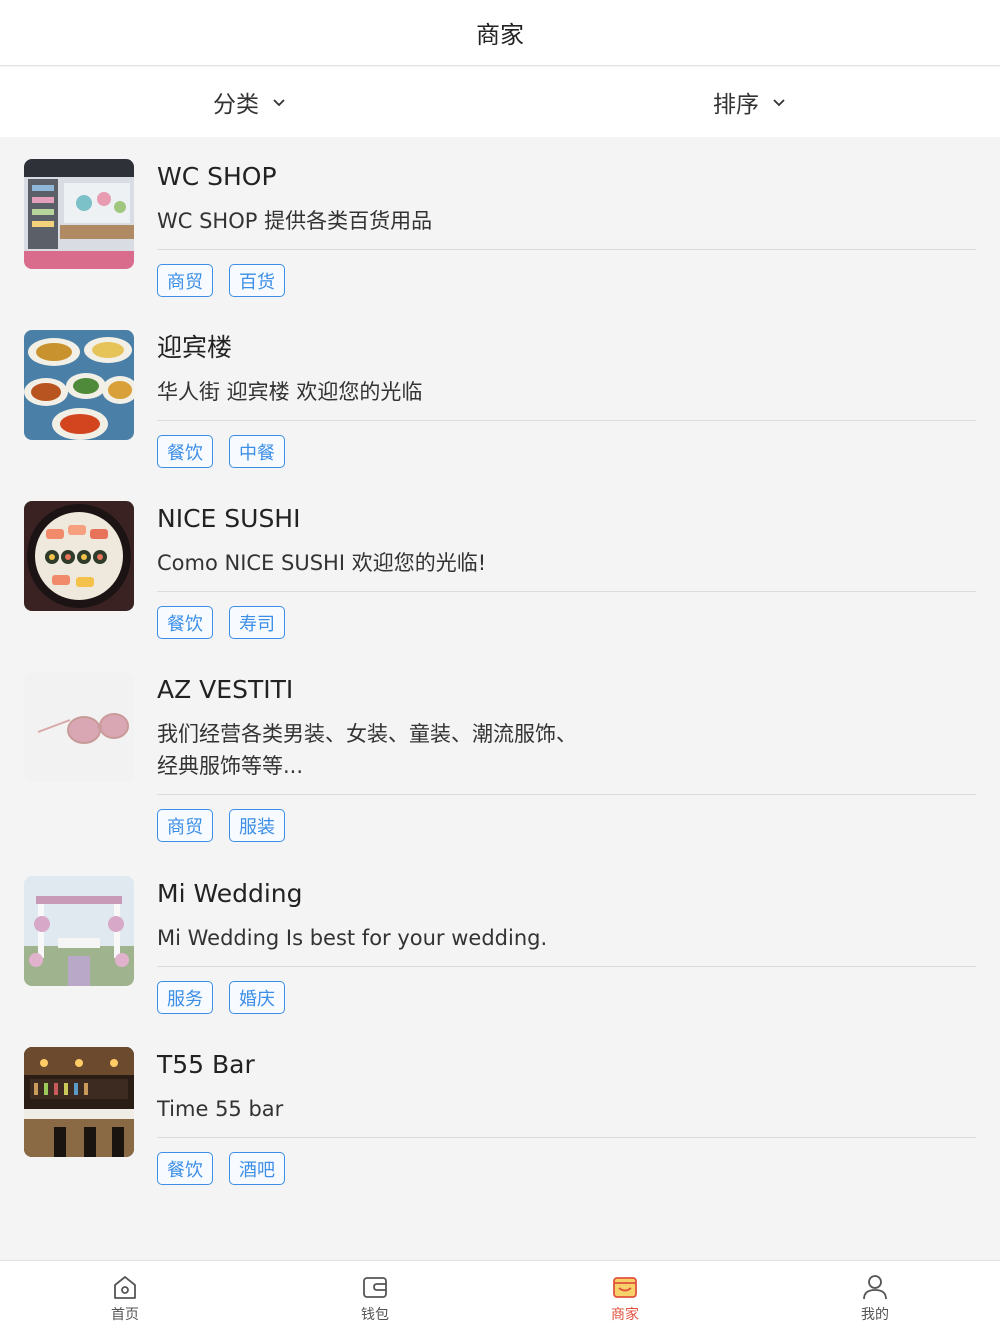  I want to click on merchant-name: 迎宾楼, so click(195, 347).